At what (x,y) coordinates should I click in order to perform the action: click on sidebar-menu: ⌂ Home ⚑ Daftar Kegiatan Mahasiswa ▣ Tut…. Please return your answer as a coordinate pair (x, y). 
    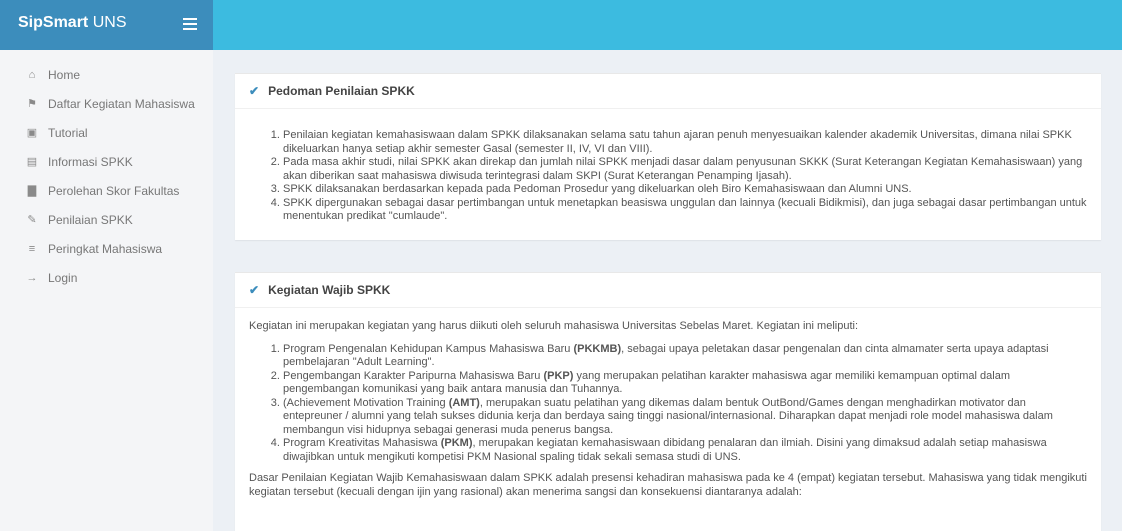
    Looking at the image, I should click on (106, 176).